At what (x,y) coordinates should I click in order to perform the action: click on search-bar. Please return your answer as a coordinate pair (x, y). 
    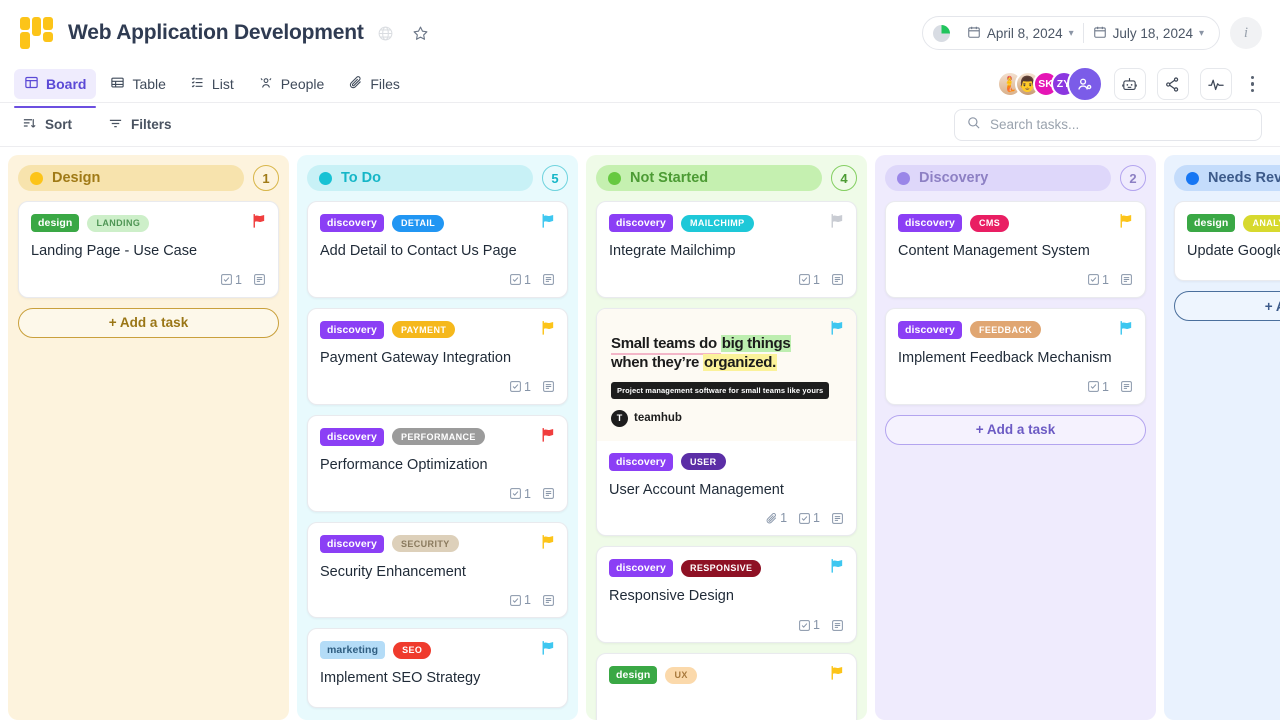
    Looking at the image, I should click on (1108, 124).